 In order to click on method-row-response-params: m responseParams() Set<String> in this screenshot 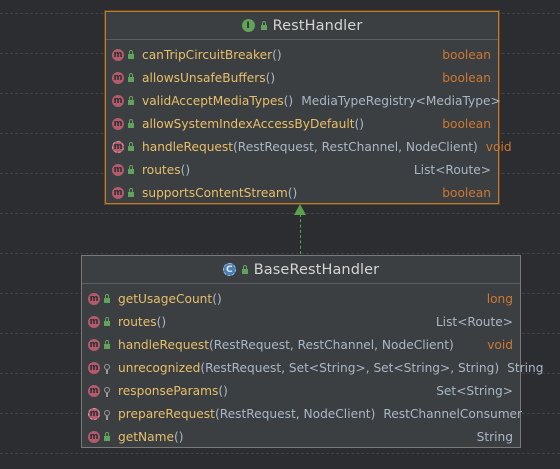, I will do `click(301, 390)`.